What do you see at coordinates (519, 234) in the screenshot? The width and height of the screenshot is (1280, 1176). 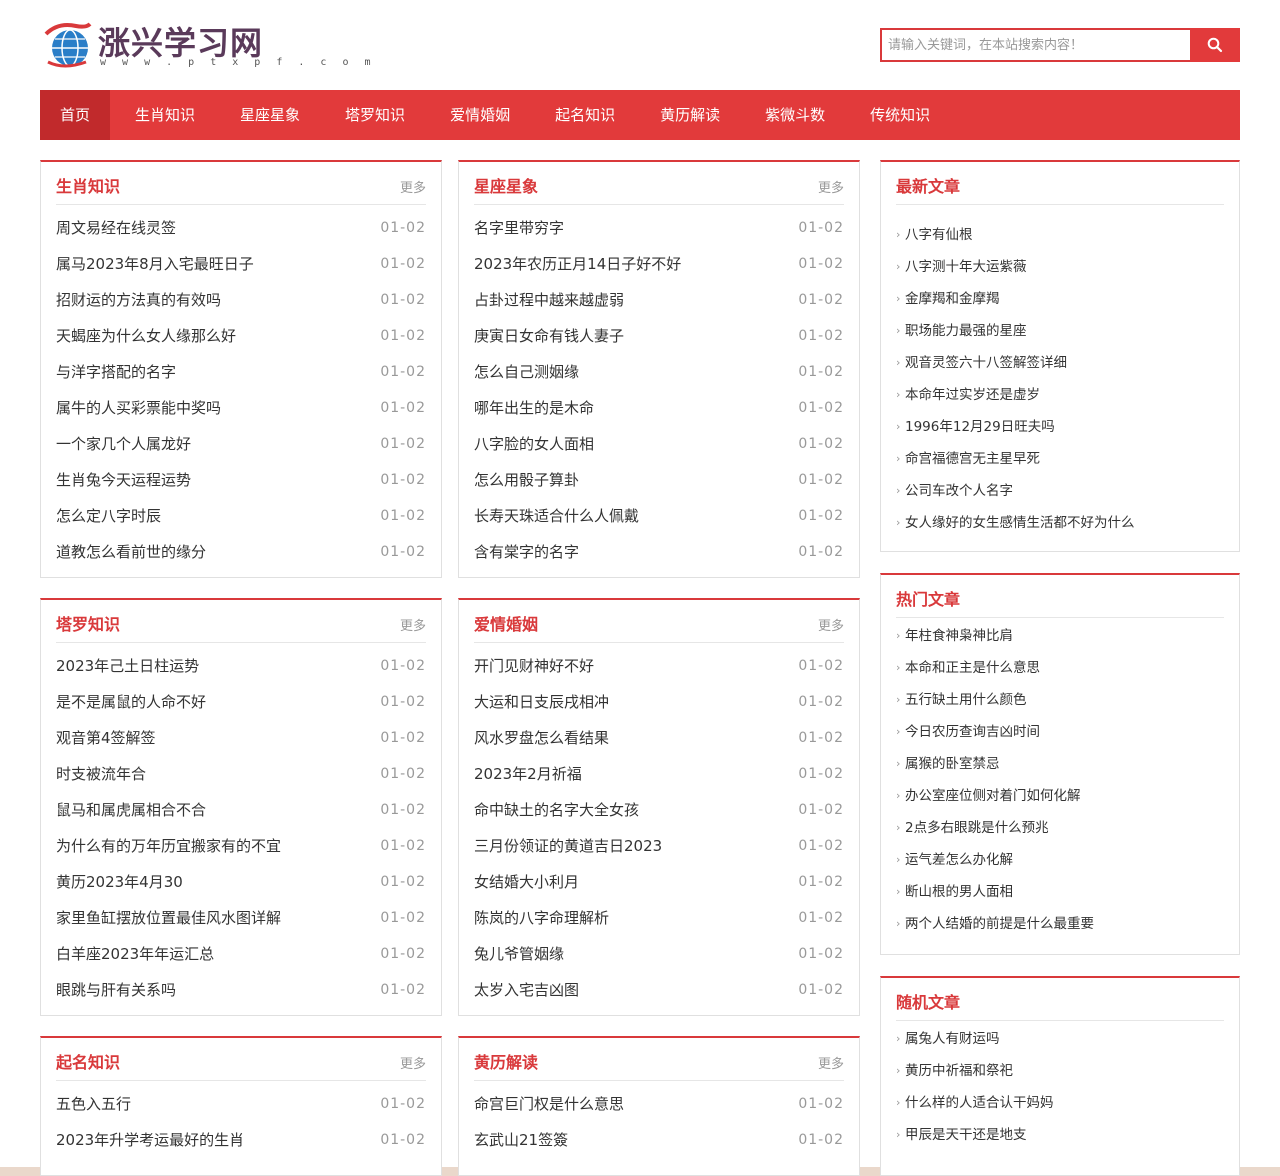 I see `article-link: 名字里带穷字` at bounding box center [519, 234].